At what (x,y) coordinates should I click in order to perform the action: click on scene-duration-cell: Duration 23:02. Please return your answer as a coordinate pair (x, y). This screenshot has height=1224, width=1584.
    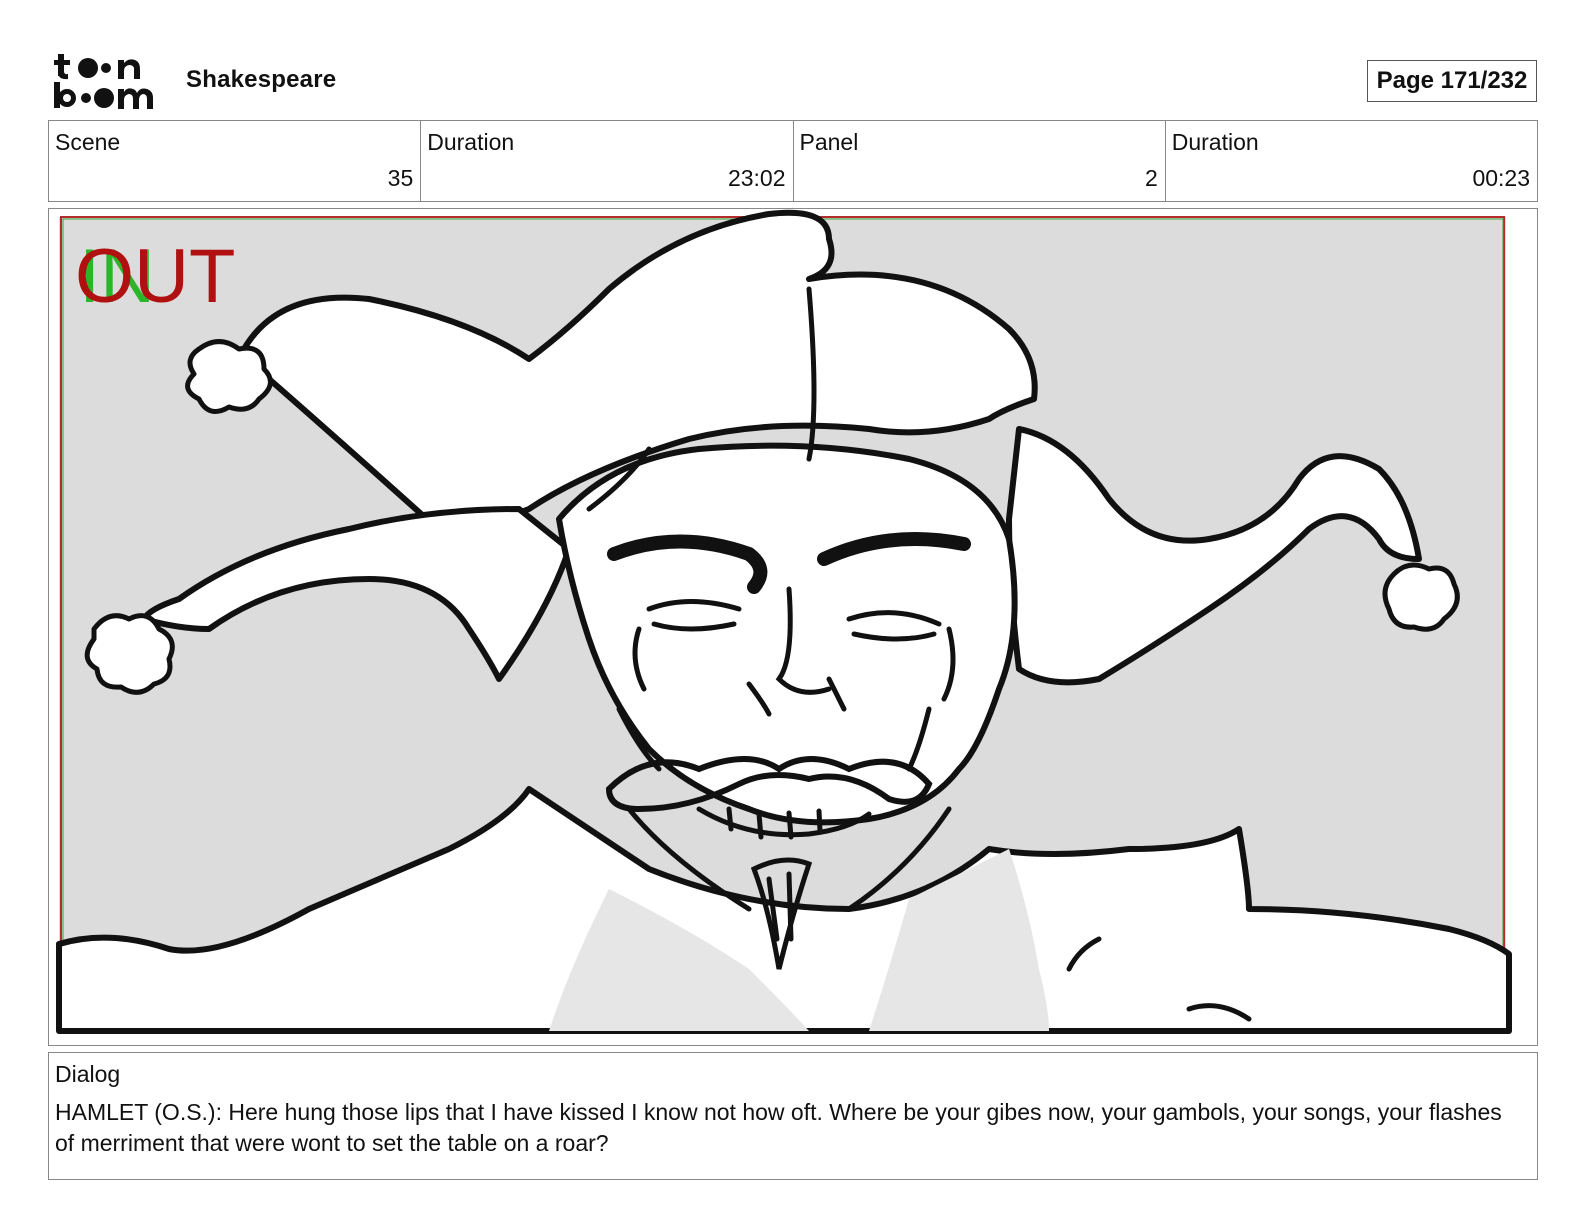
    Looking at the image, I should click on (607, 161).